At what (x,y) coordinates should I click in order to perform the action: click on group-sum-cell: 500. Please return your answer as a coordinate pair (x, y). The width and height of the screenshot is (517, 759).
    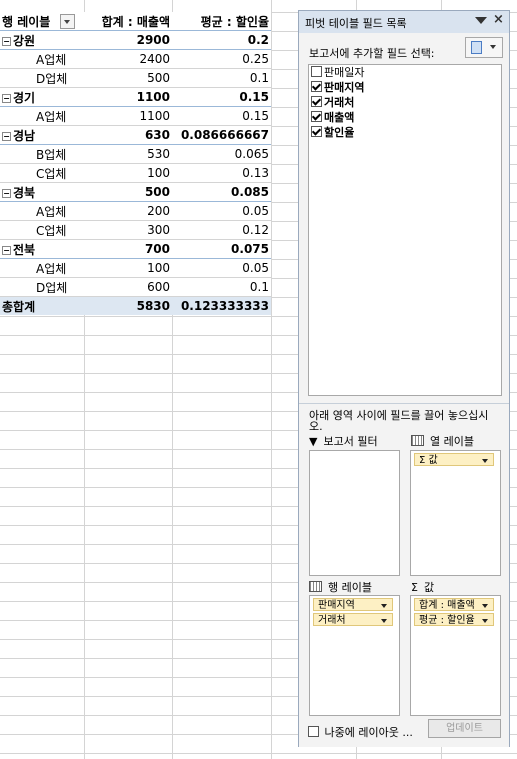
    Looking at the image, I should click on (128, 192).